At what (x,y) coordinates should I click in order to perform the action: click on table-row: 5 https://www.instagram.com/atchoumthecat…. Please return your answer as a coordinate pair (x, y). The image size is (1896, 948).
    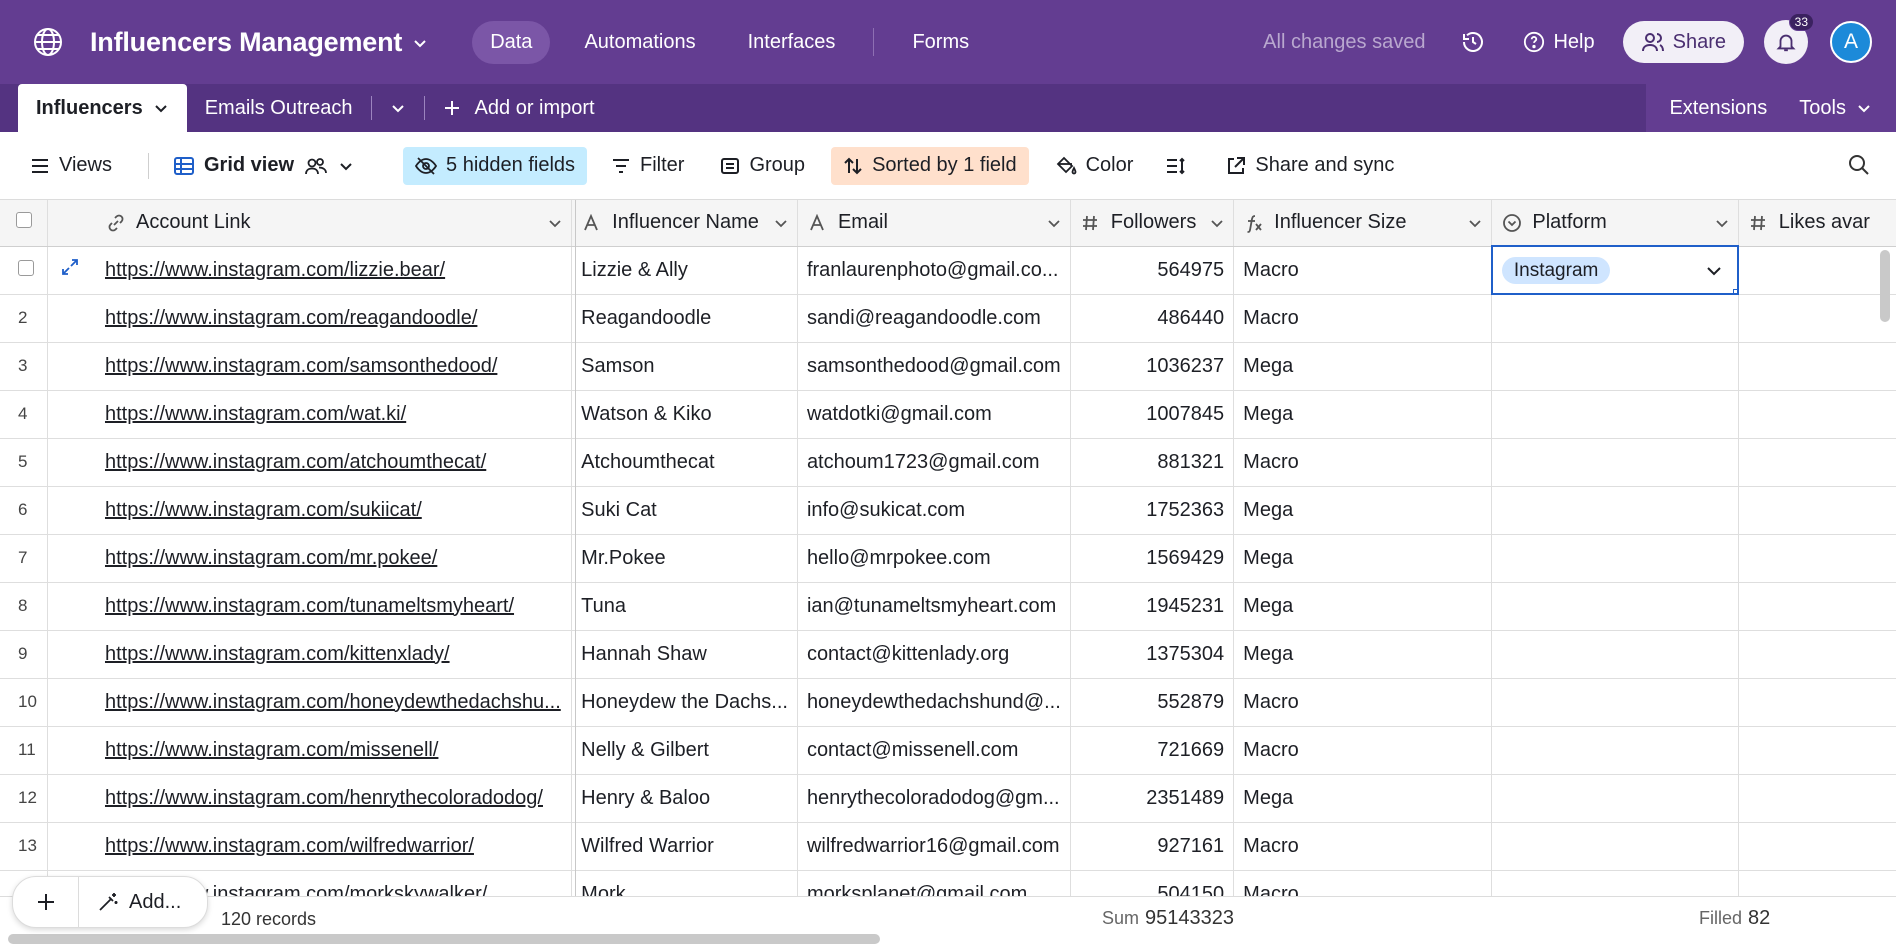
    Looking at the image, I should click on (948, 462).